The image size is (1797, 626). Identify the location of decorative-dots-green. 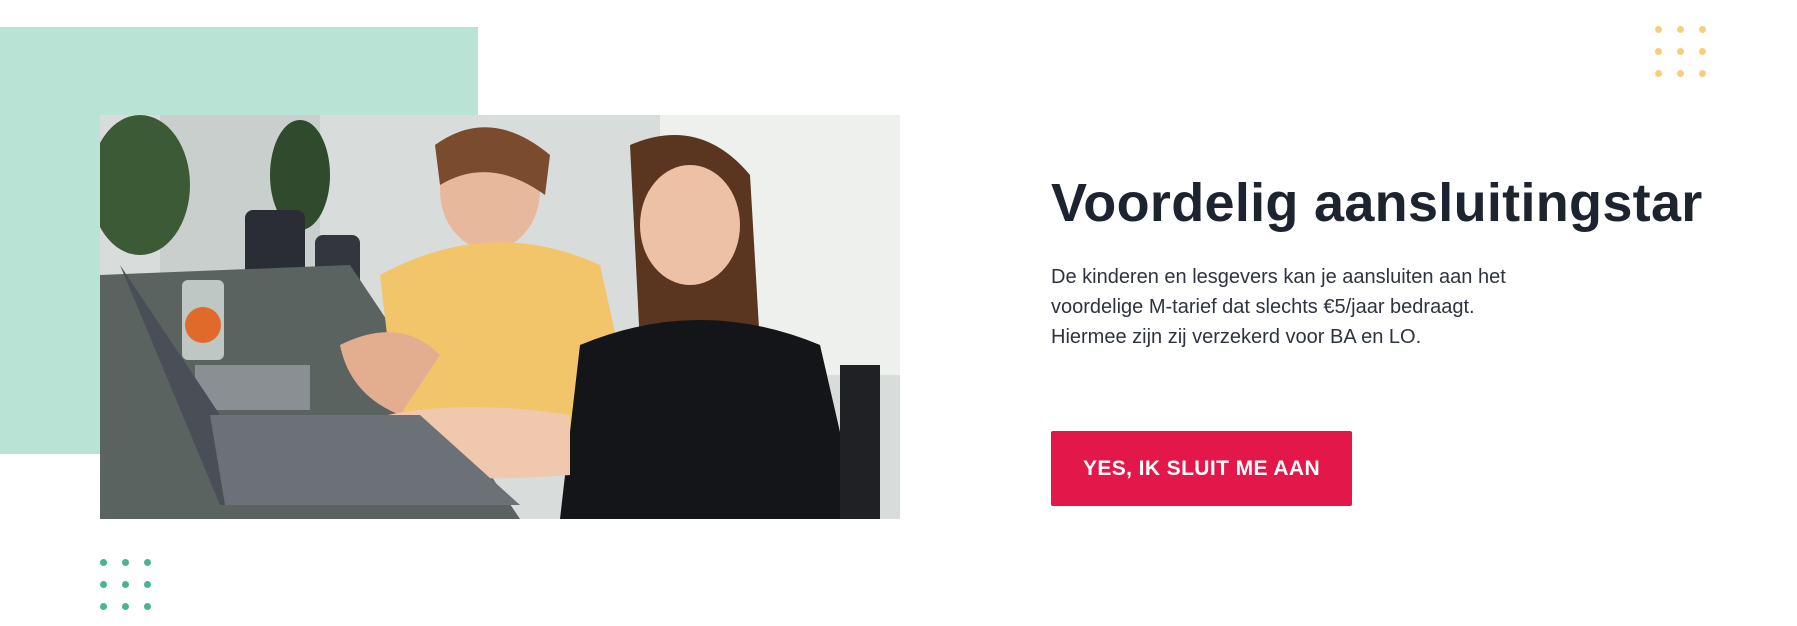
(125, 584).